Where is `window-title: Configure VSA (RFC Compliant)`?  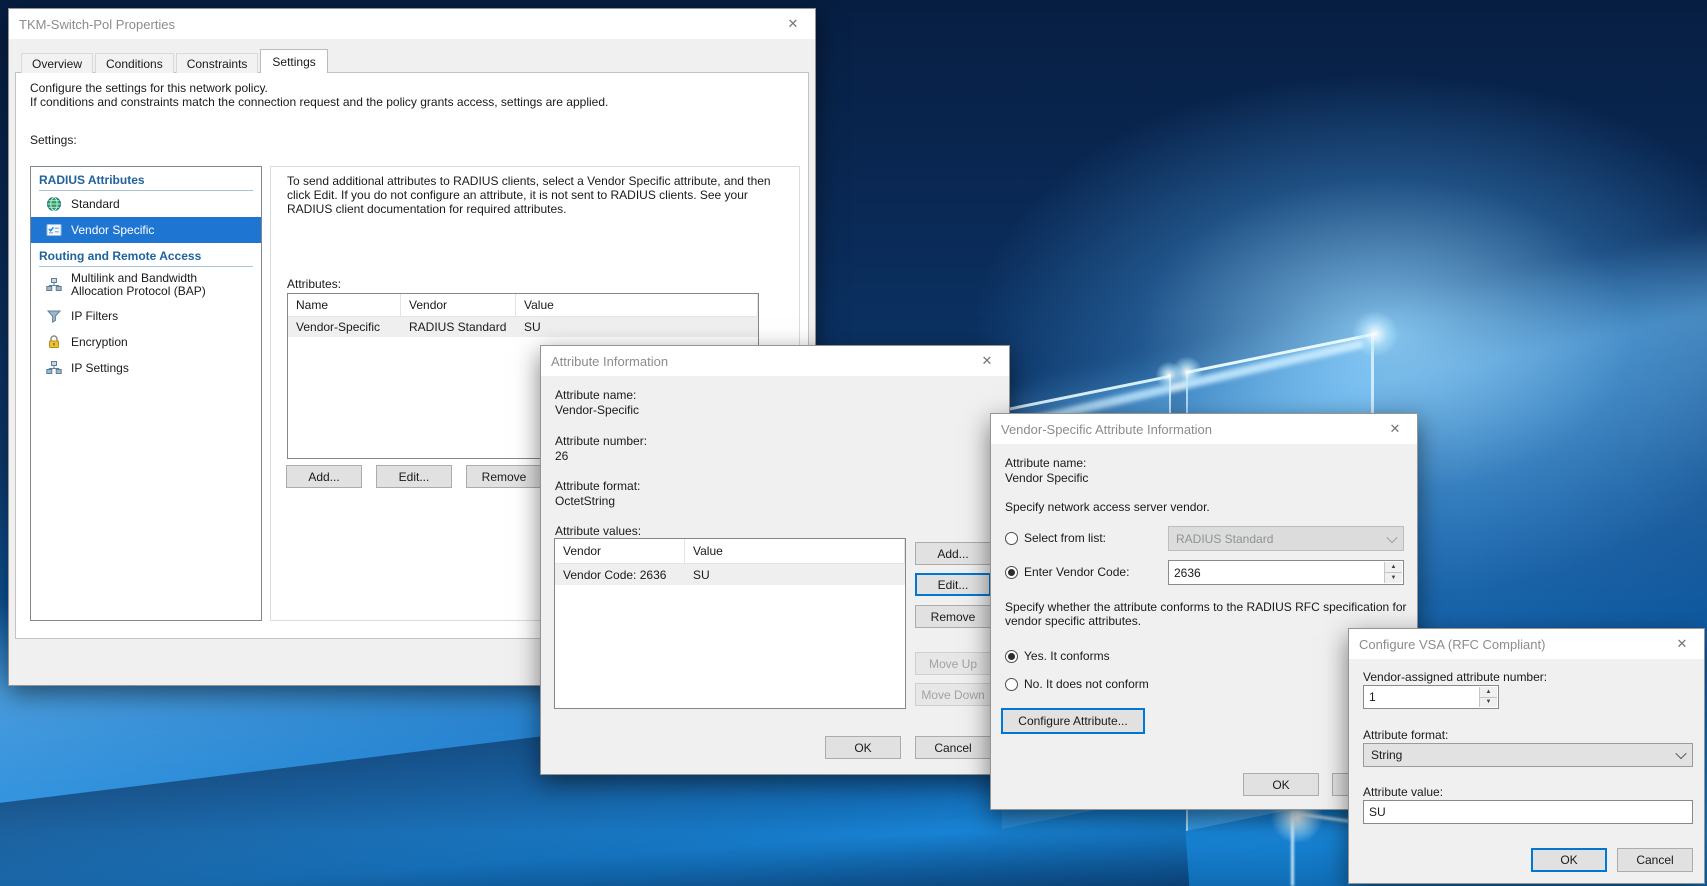 window-title: Configure VSA (RFC Compliant) is located at coordinates (1452, 644).